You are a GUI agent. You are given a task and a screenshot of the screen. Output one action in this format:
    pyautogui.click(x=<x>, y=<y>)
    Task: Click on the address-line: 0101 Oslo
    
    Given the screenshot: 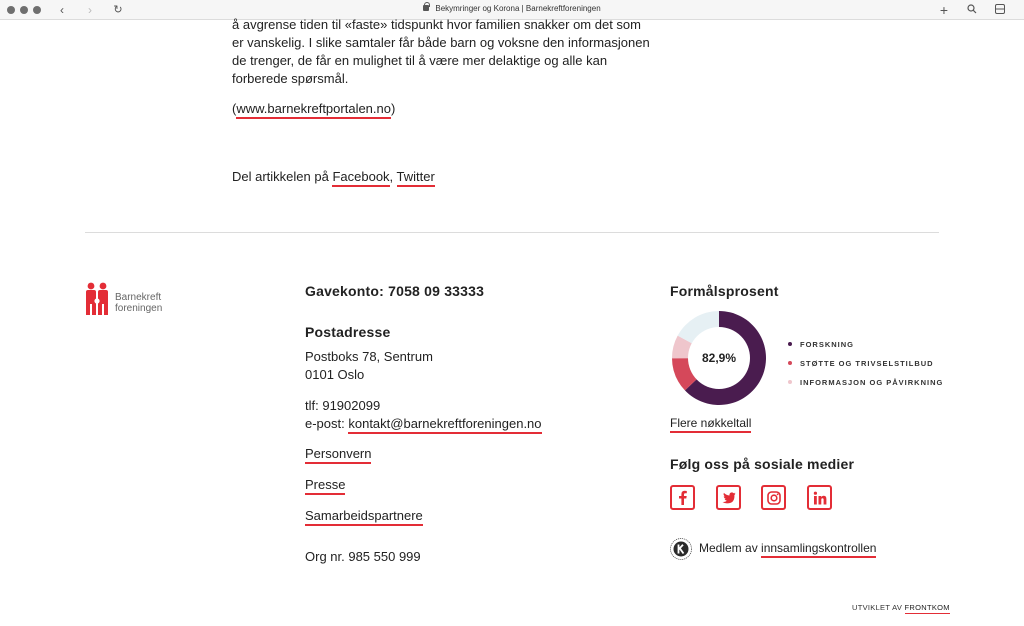 What is the action you would take?
    pyautogui.click(x=335, y=374)
    